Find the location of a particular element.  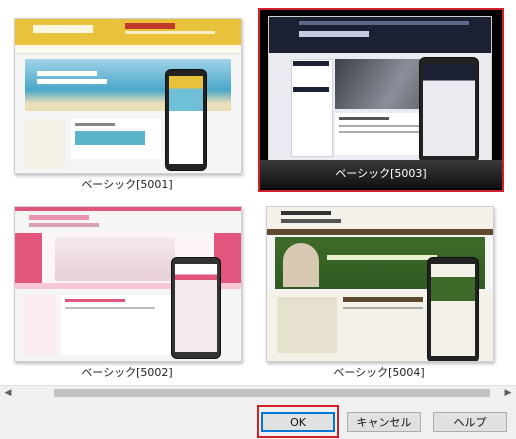

template-label-5003: ベーシック[5003] is located at coordinates (381, 174).